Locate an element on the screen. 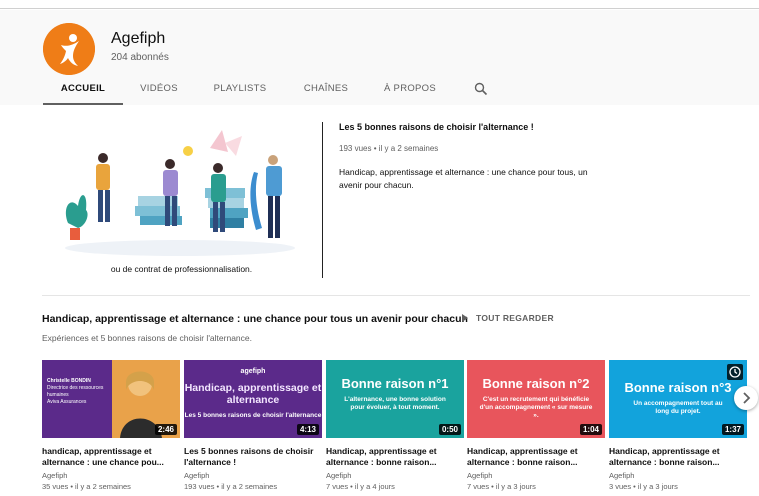 The image size is (759, 496). watch-later-button is located at coordinates (735, 372).